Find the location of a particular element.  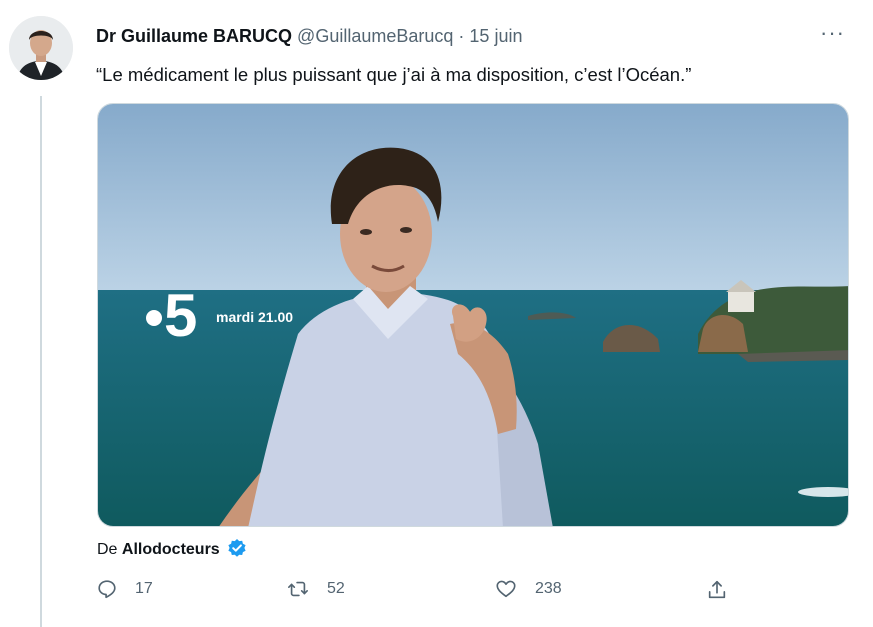

avatar-portrait is located at coordinates (41, 48).